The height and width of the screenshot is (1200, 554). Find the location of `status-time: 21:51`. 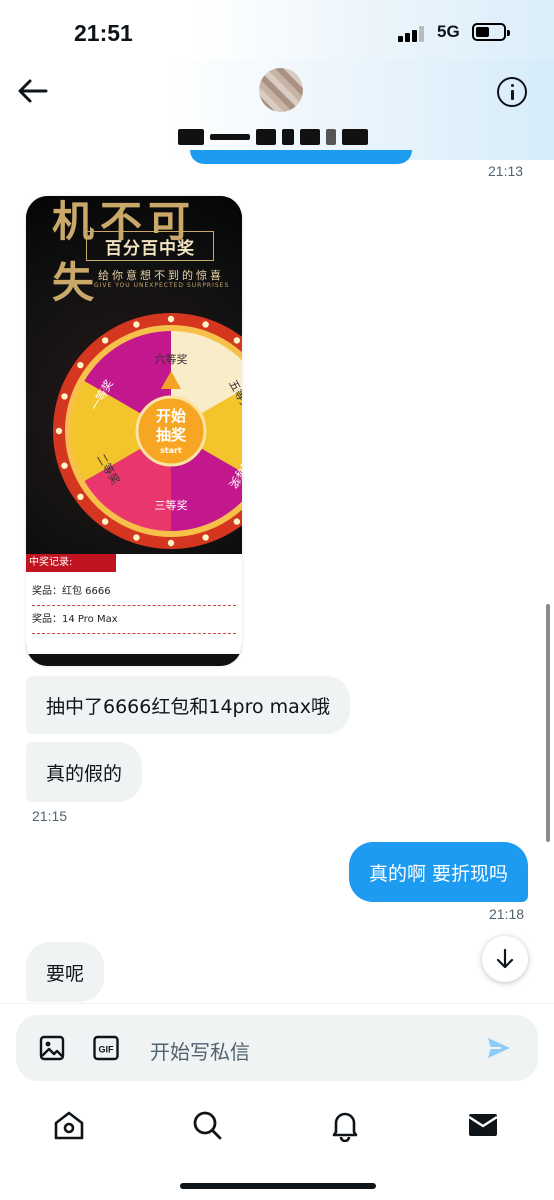

status-time: 21:51 is located at coordinates (103, 33).